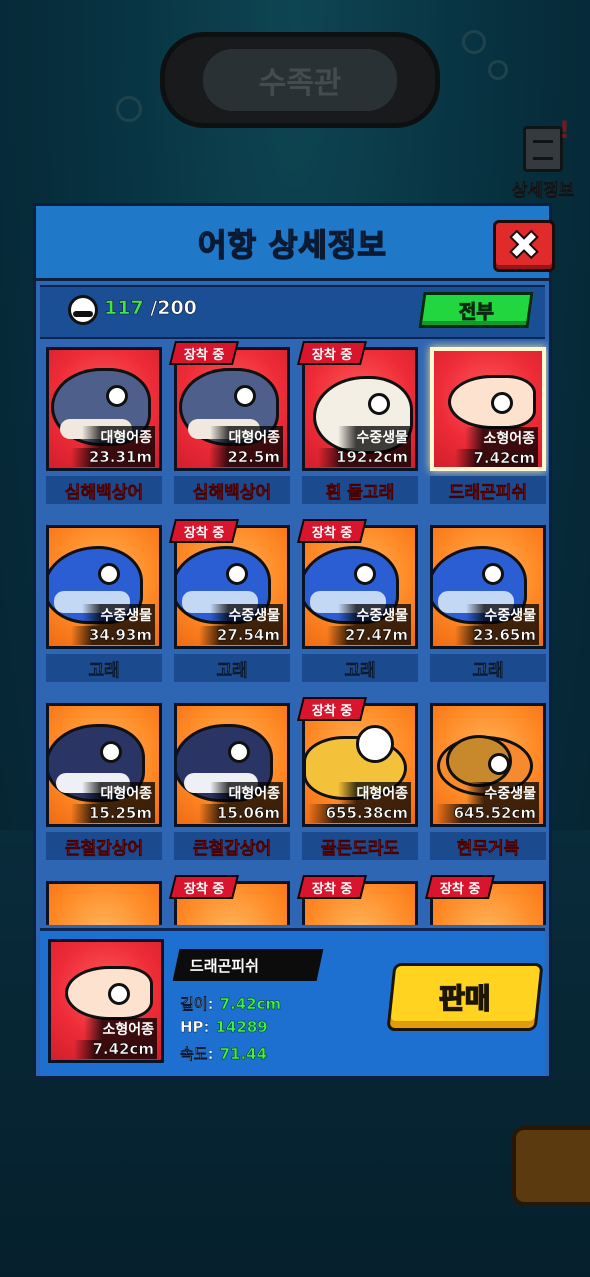 The image size is (590, 1277). What do you see at coordinates (240, 813) in the screenshot?
I see `creature-size-label: 15.06m` at bounding box center [240, 813].